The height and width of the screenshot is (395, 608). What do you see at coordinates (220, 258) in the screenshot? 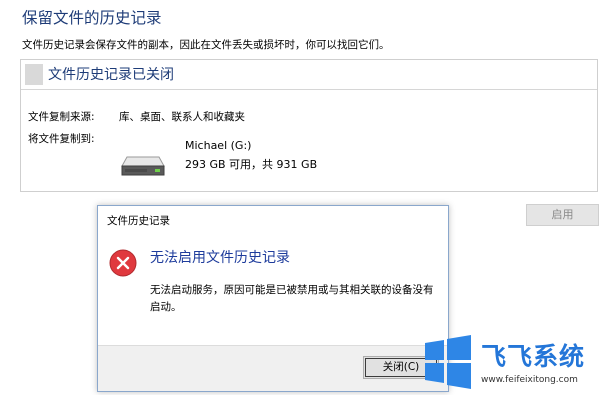
I see `dialog-heading: 无法启用文件历史记录` at bounding box center [220, 258].